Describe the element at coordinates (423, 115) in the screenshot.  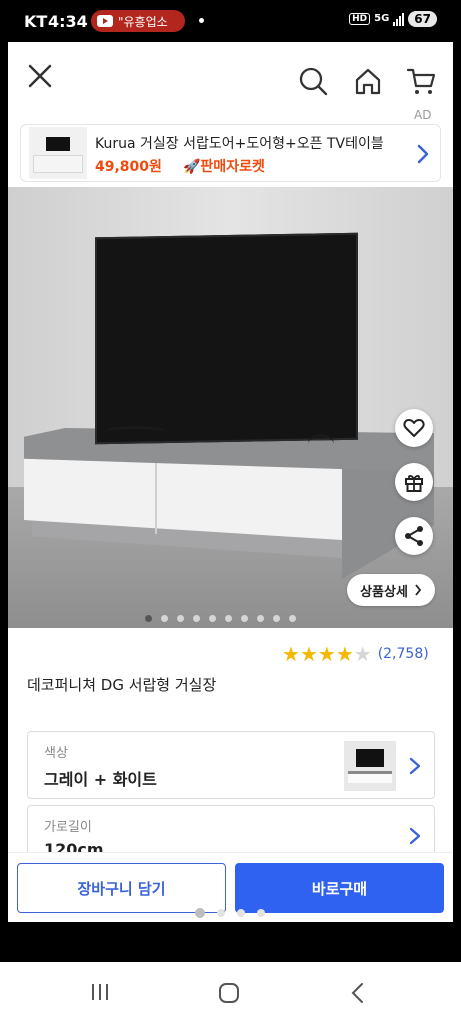
I see `ad-label: AD` at that location.